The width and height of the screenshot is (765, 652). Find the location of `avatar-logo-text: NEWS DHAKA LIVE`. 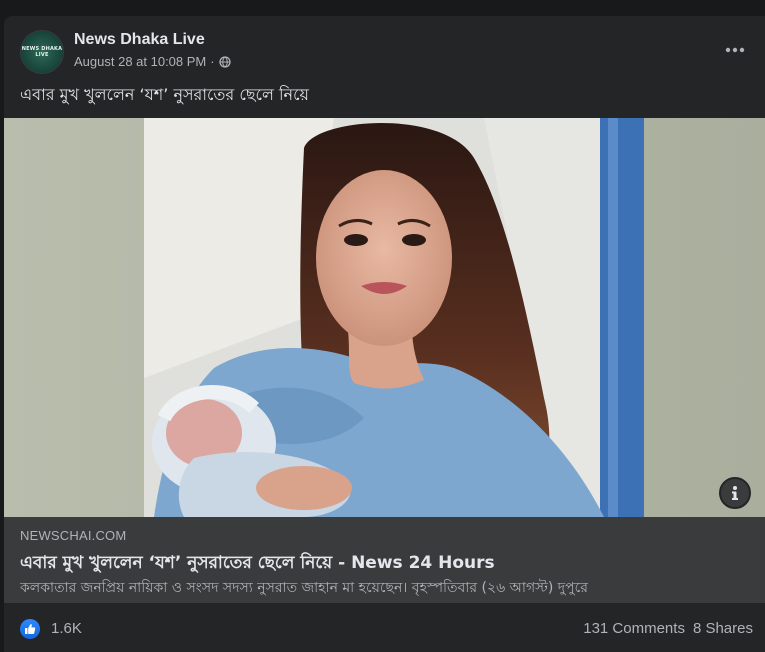

avatar-logo-text: NEWS DHAKA LIVE is located at coordinates (42, 52).